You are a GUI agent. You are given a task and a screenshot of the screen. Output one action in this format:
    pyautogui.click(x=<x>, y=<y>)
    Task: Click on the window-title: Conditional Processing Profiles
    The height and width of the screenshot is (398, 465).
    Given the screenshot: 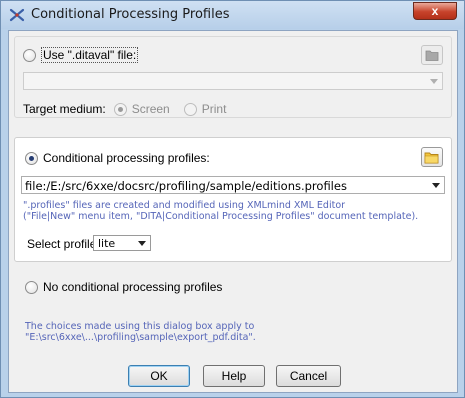 What is the action you would take?
    pyautogui.click(x=130, y=14)
    